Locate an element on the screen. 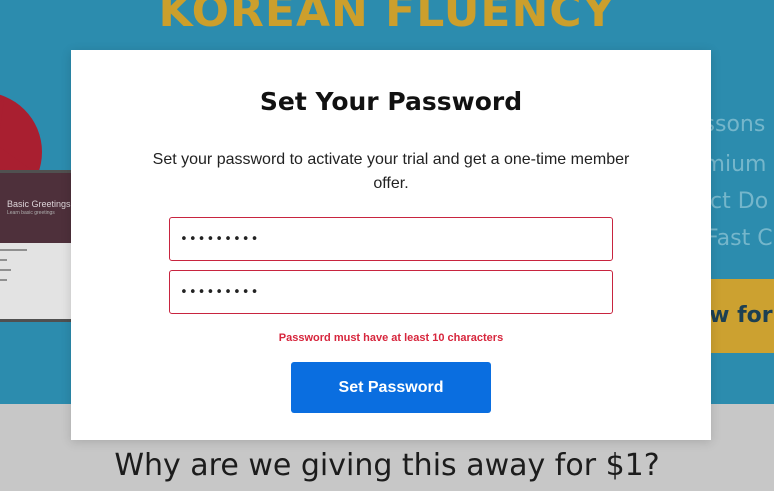 The width and height of the screenshot is (774, 491). set-password-button: Set Password is located at coordinates (391, 387).